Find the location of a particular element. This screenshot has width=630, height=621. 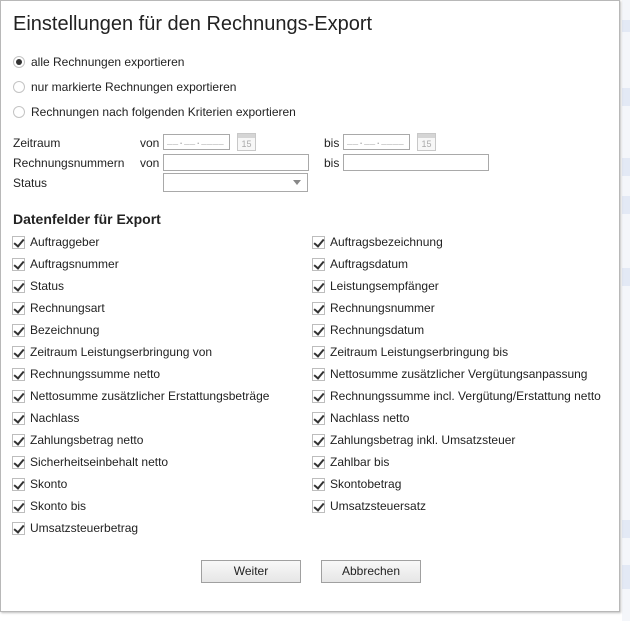

status-label: Status is located at coordinates (30, 183).